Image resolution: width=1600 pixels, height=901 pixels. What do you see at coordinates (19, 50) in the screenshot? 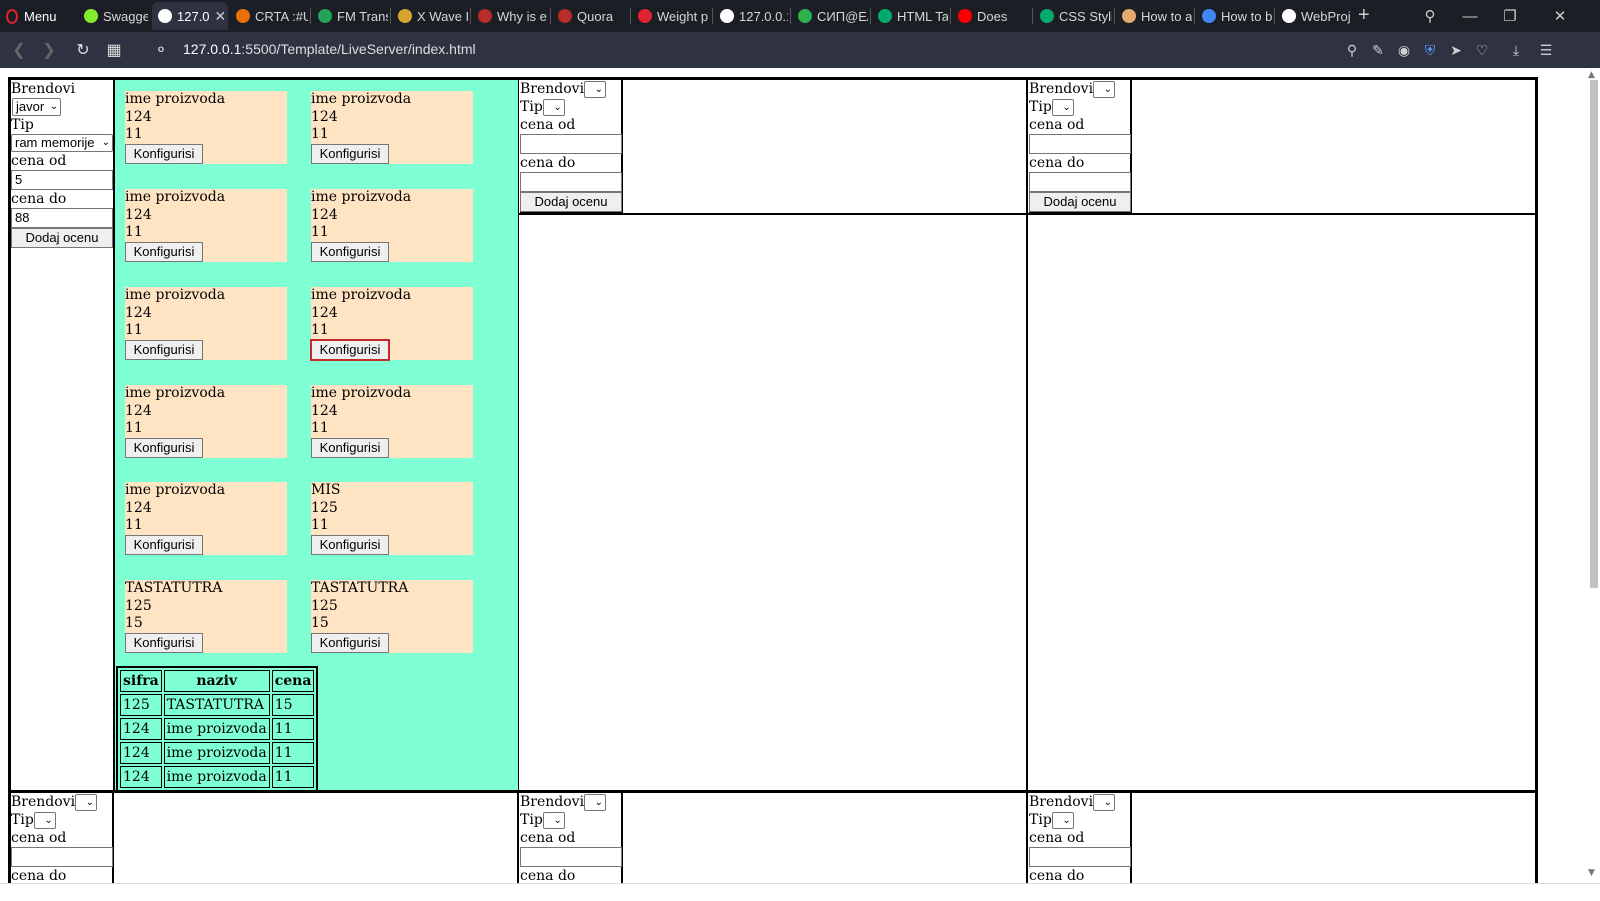
I see `back-button: ❮` at bounding box center [19, 50].